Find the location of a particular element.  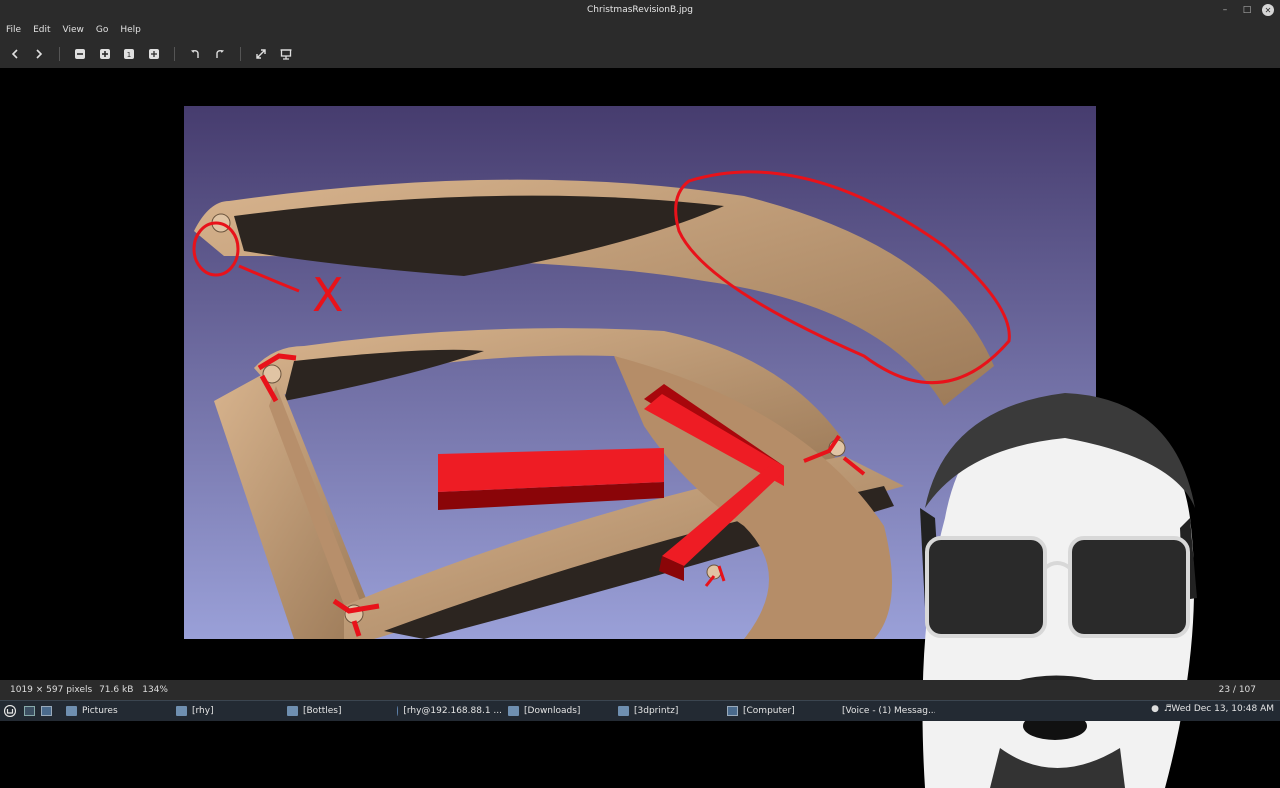

zoom-out-icon is located at coordinates (80, 54).